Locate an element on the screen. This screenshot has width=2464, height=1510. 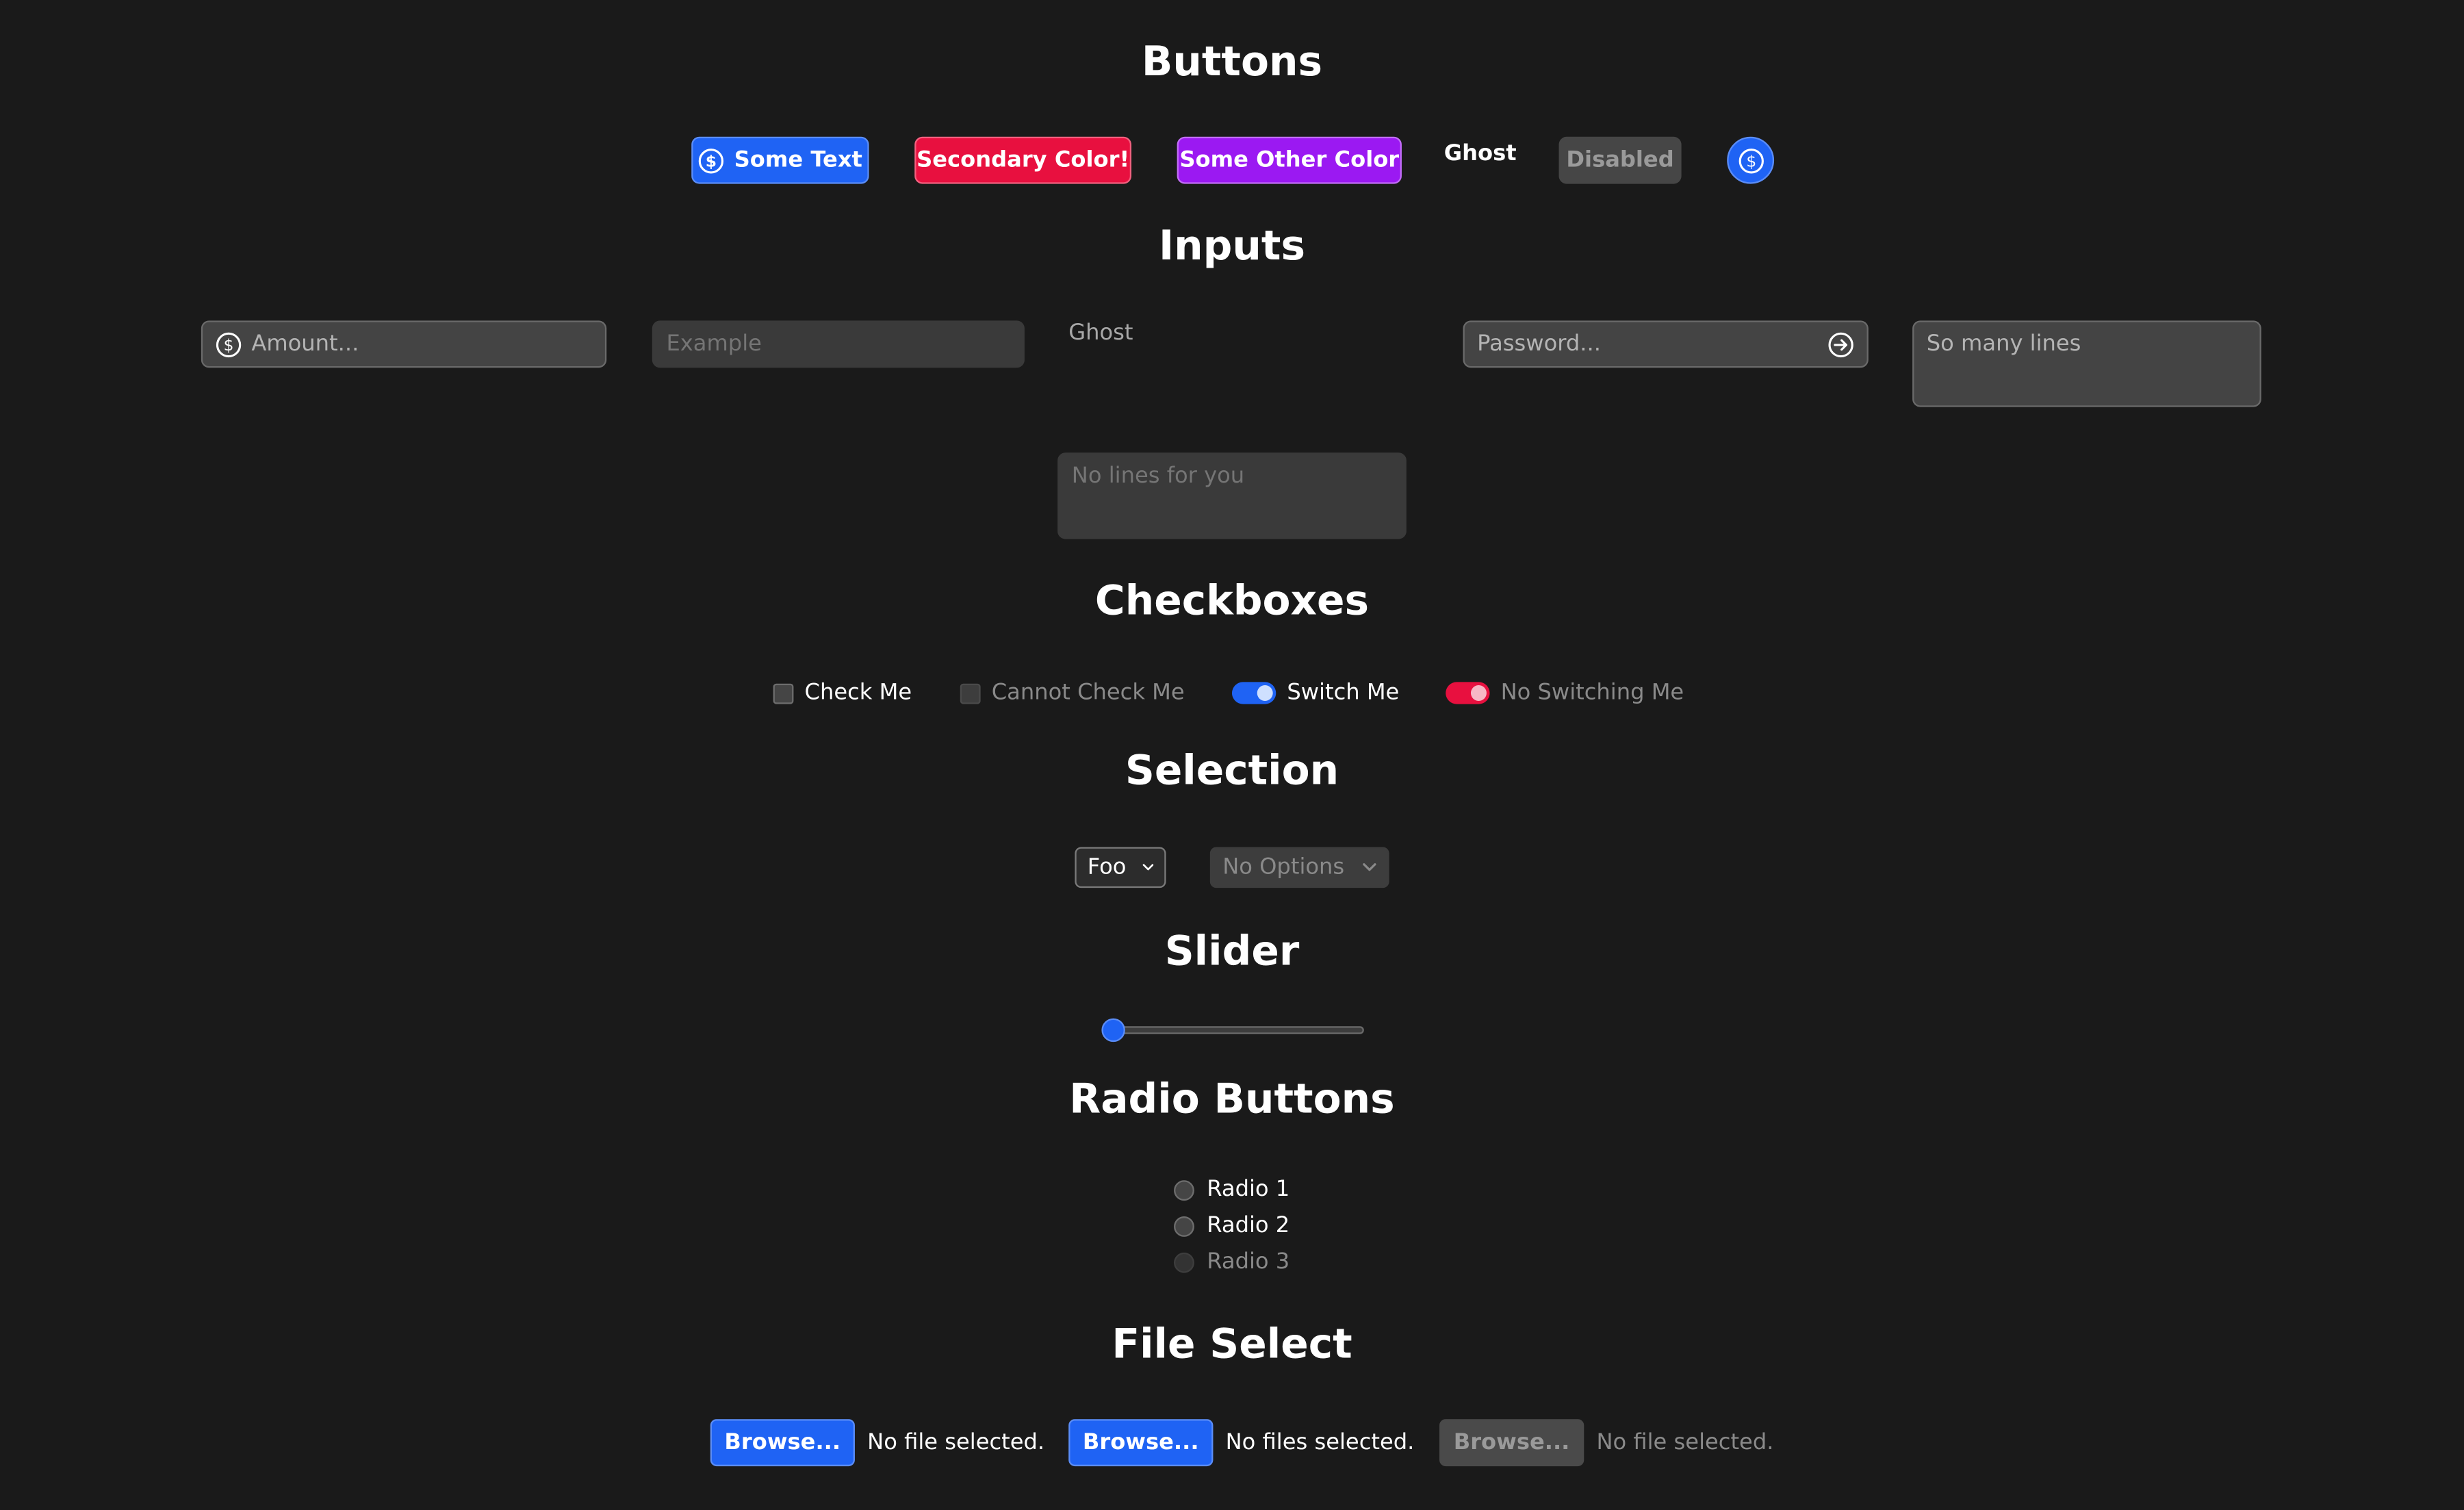
check-me-checkbox: Check Me is located at coordinates (842, 693).